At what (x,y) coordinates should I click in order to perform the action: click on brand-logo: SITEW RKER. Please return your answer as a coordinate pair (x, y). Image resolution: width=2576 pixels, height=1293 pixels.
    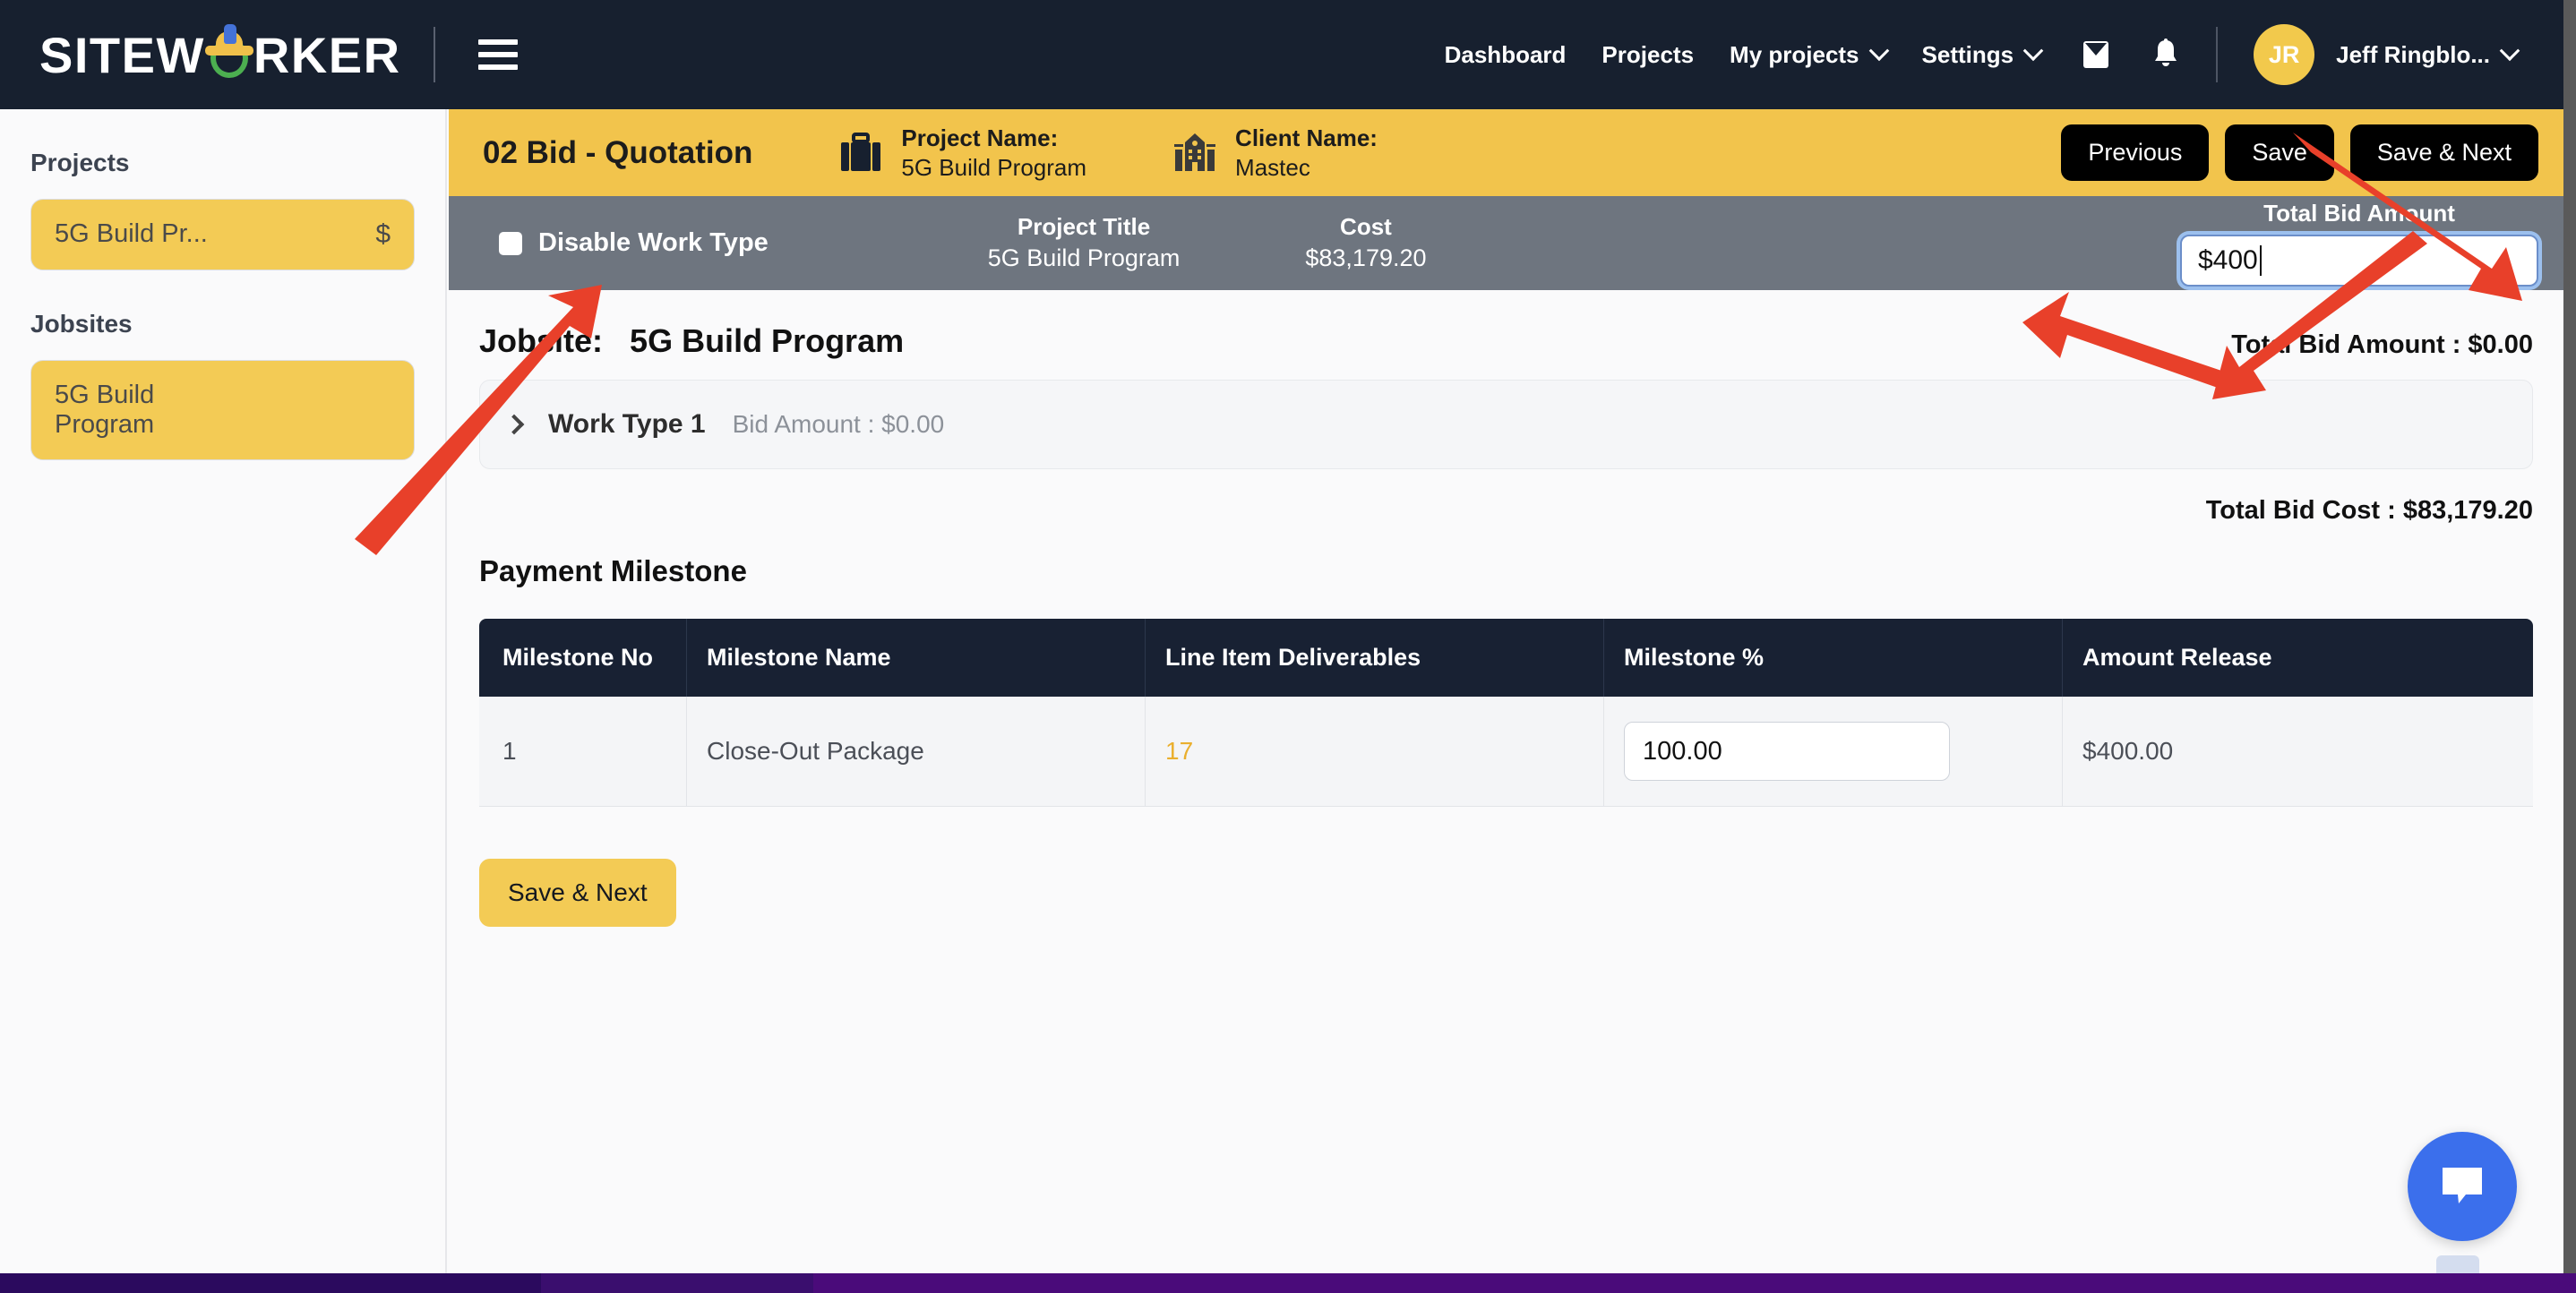
    Looking at the image, I should click on (220, 54).